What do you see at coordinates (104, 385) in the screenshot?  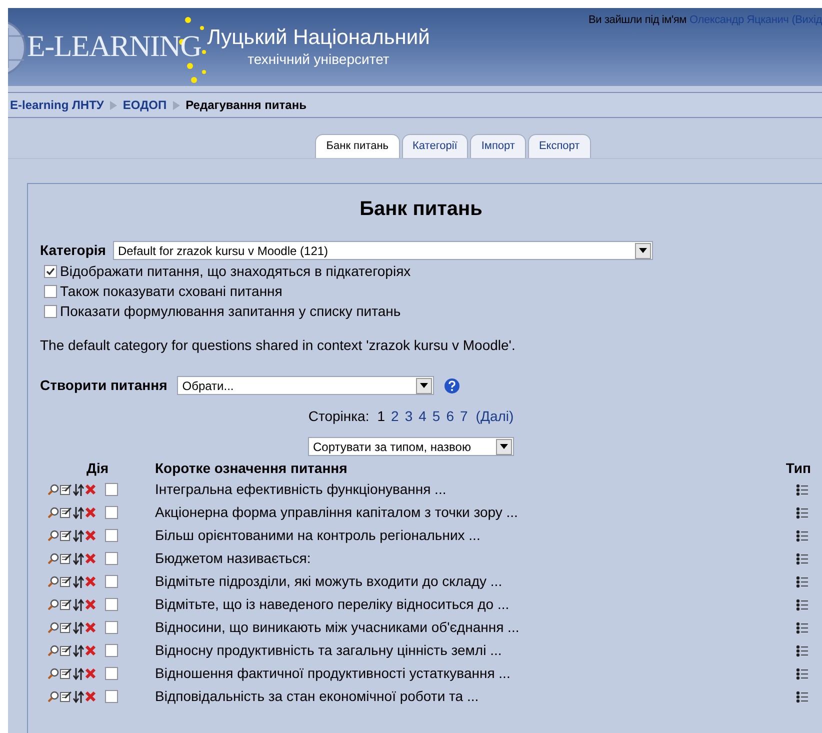 I see `field-label: Створити питання` at bounding box center [104, 385].